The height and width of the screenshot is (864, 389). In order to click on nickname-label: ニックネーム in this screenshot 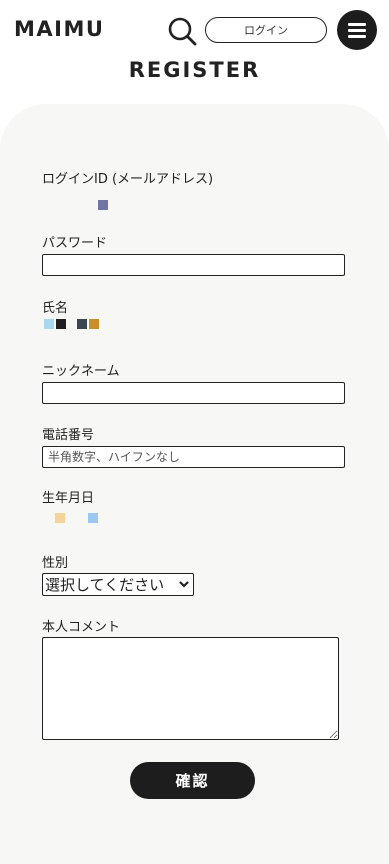, I will do `click(81, 371)`.